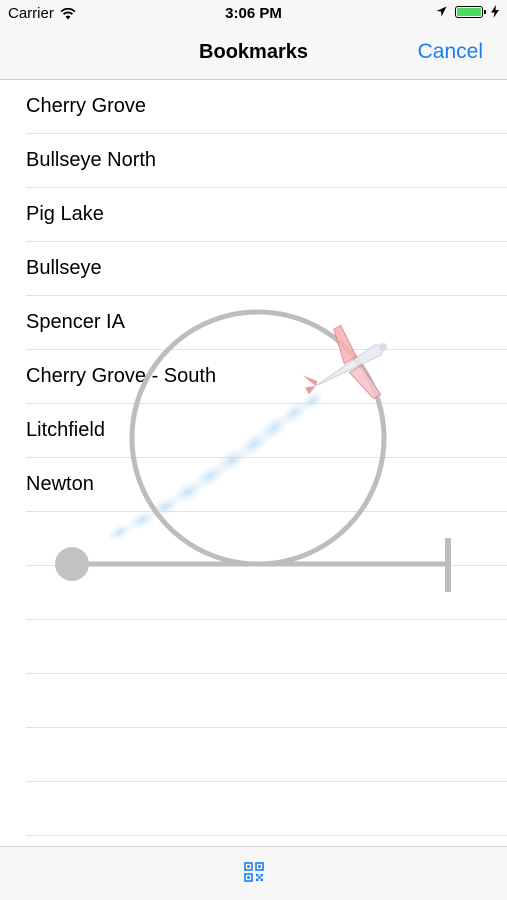 The width and height of the screenshot is (507, 900). I want to click on status-right, so click(467, 11).